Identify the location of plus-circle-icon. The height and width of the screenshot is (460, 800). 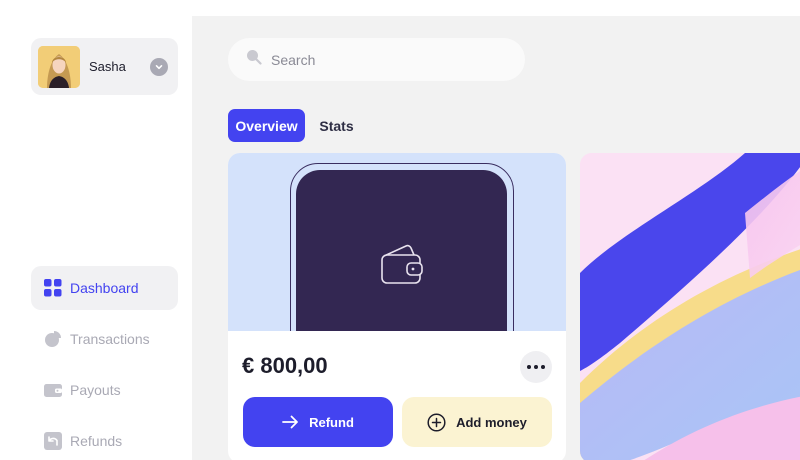
(436, 422).